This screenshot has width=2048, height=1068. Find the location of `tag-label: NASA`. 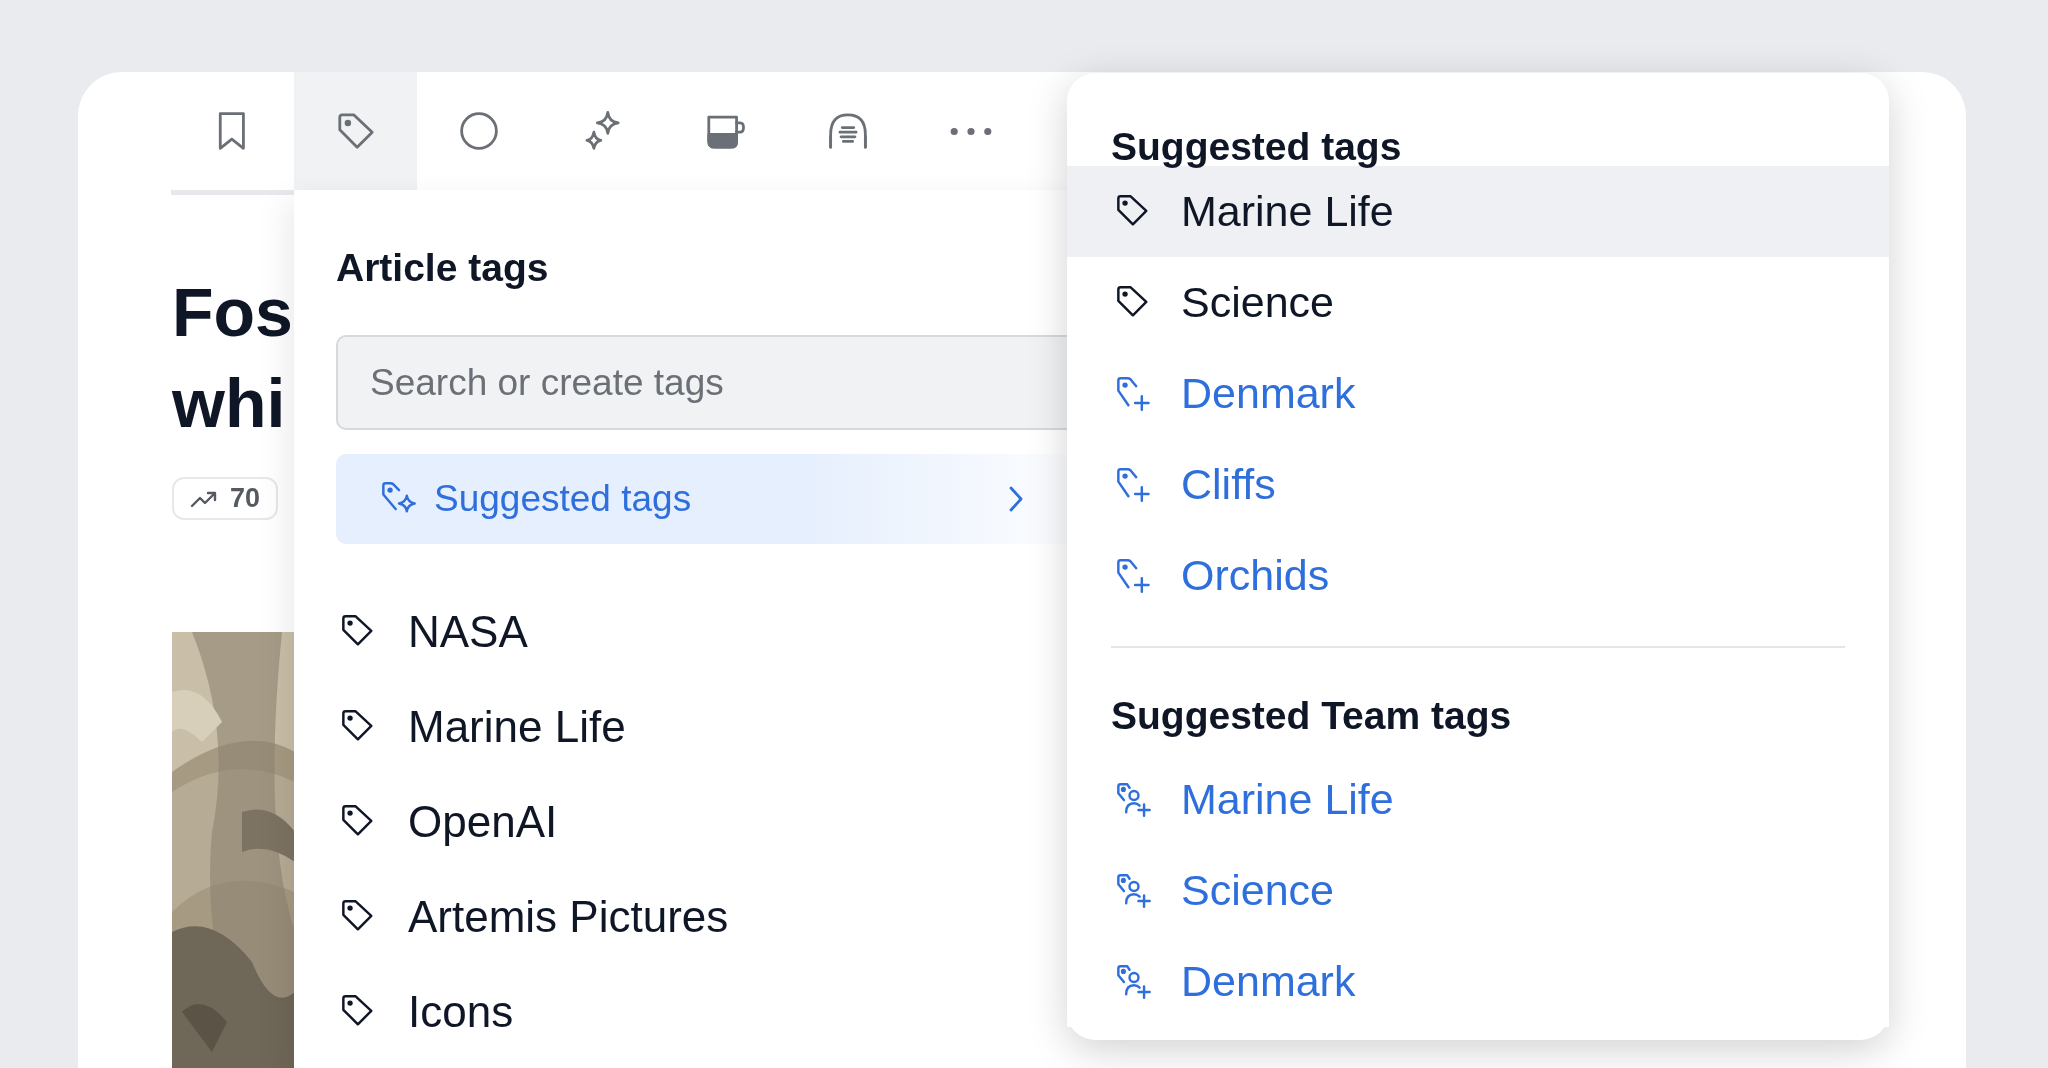

tag-label: NASA is located at coordinates (468, 631).